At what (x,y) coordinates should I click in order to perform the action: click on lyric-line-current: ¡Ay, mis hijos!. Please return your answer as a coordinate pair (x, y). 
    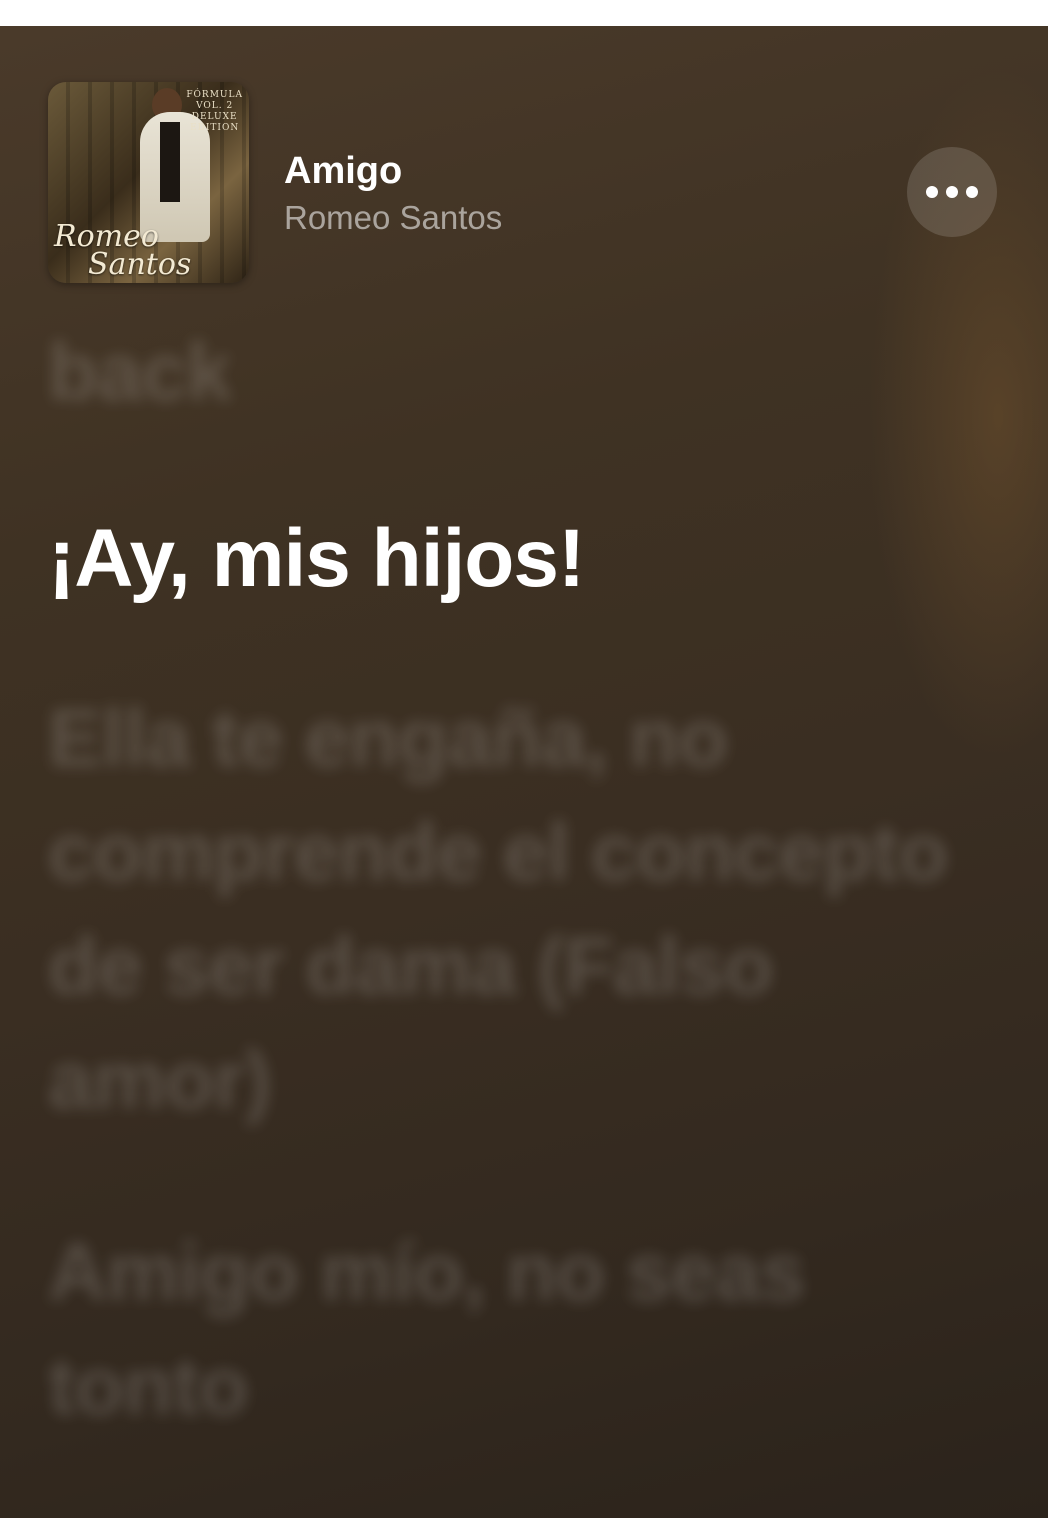
    Looking at the image, I should click on (498, 559).